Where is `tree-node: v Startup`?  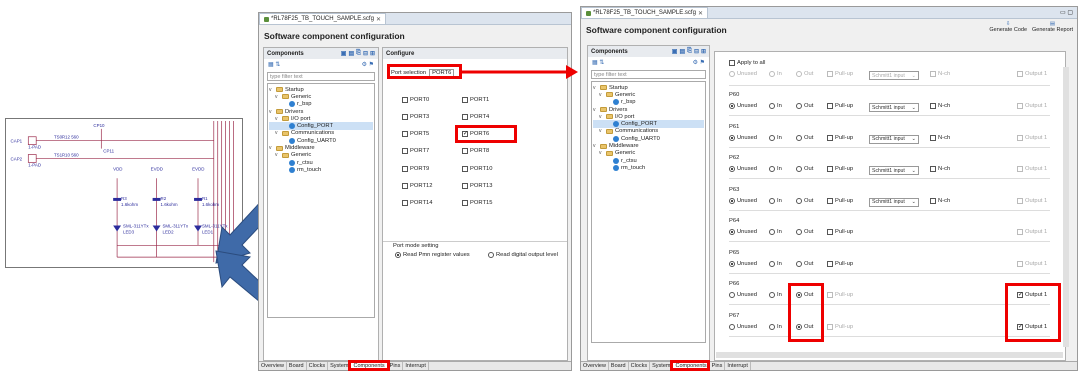
tree-node: v Startup is located at coordinates (321, 89).